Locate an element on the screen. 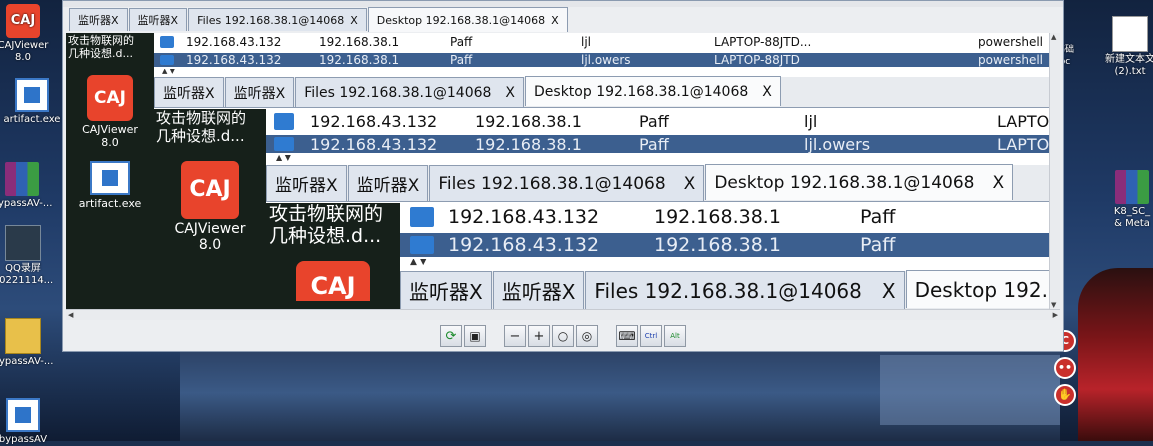 This screenshot has height=446, width=1153. desktop-icon-label: 新建文本文 (2).txt is located at coordinates (1129, 65).